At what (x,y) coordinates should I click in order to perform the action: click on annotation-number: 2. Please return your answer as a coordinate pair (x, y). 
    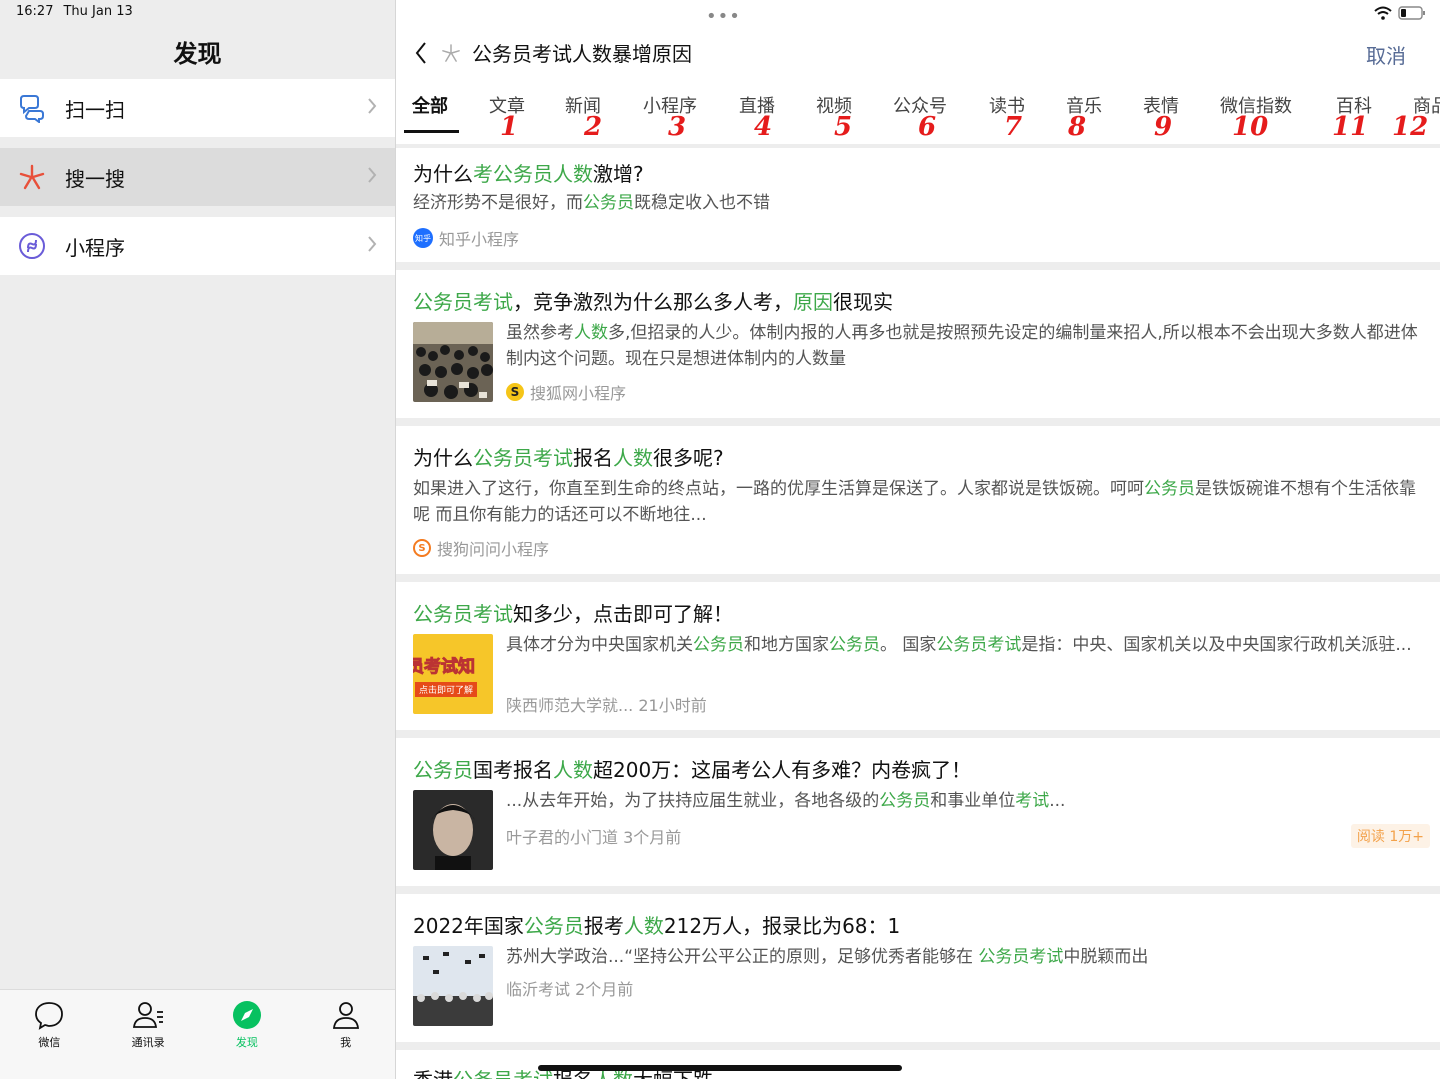
    Looking at the image, I should click on (593, 127).